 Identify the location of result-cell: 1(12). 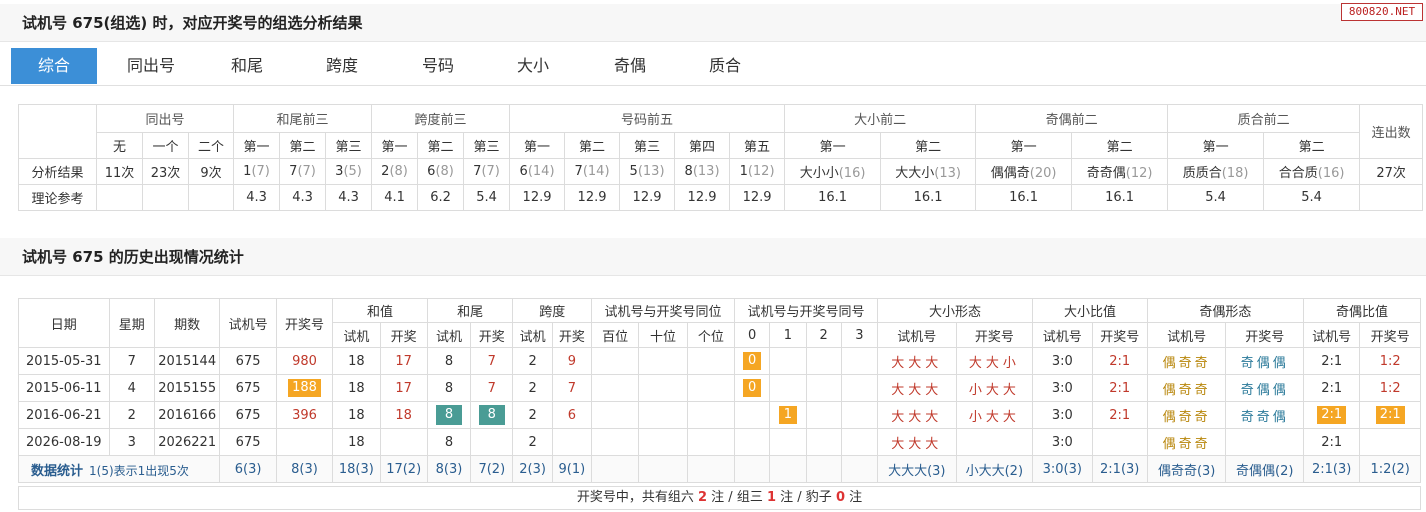
(757, 171).